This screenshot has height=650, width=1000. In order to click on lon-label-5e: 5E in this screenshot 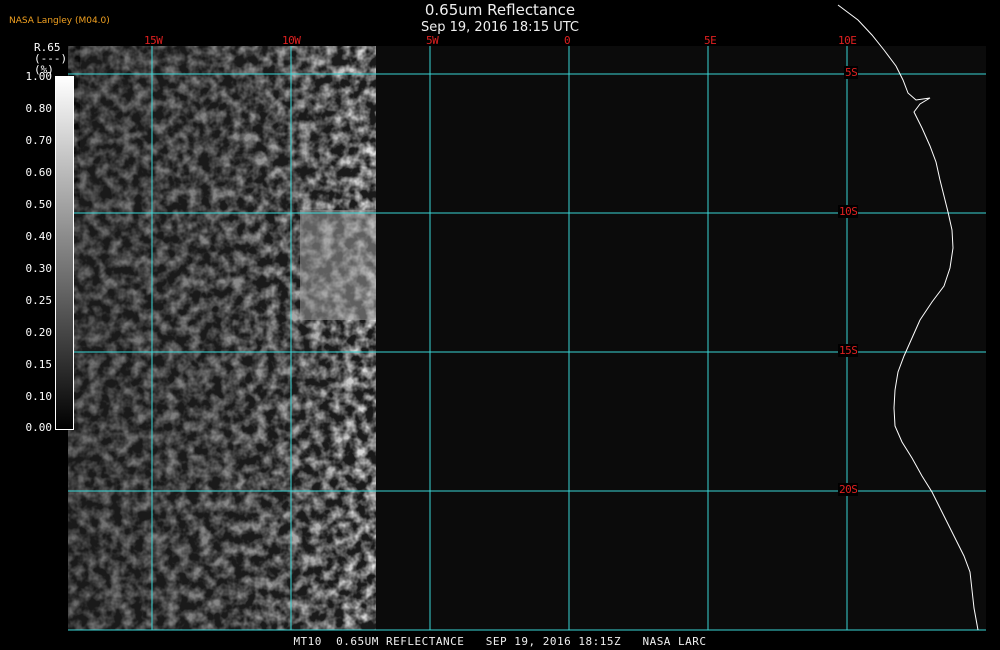, I will do `click(710, 40)`.